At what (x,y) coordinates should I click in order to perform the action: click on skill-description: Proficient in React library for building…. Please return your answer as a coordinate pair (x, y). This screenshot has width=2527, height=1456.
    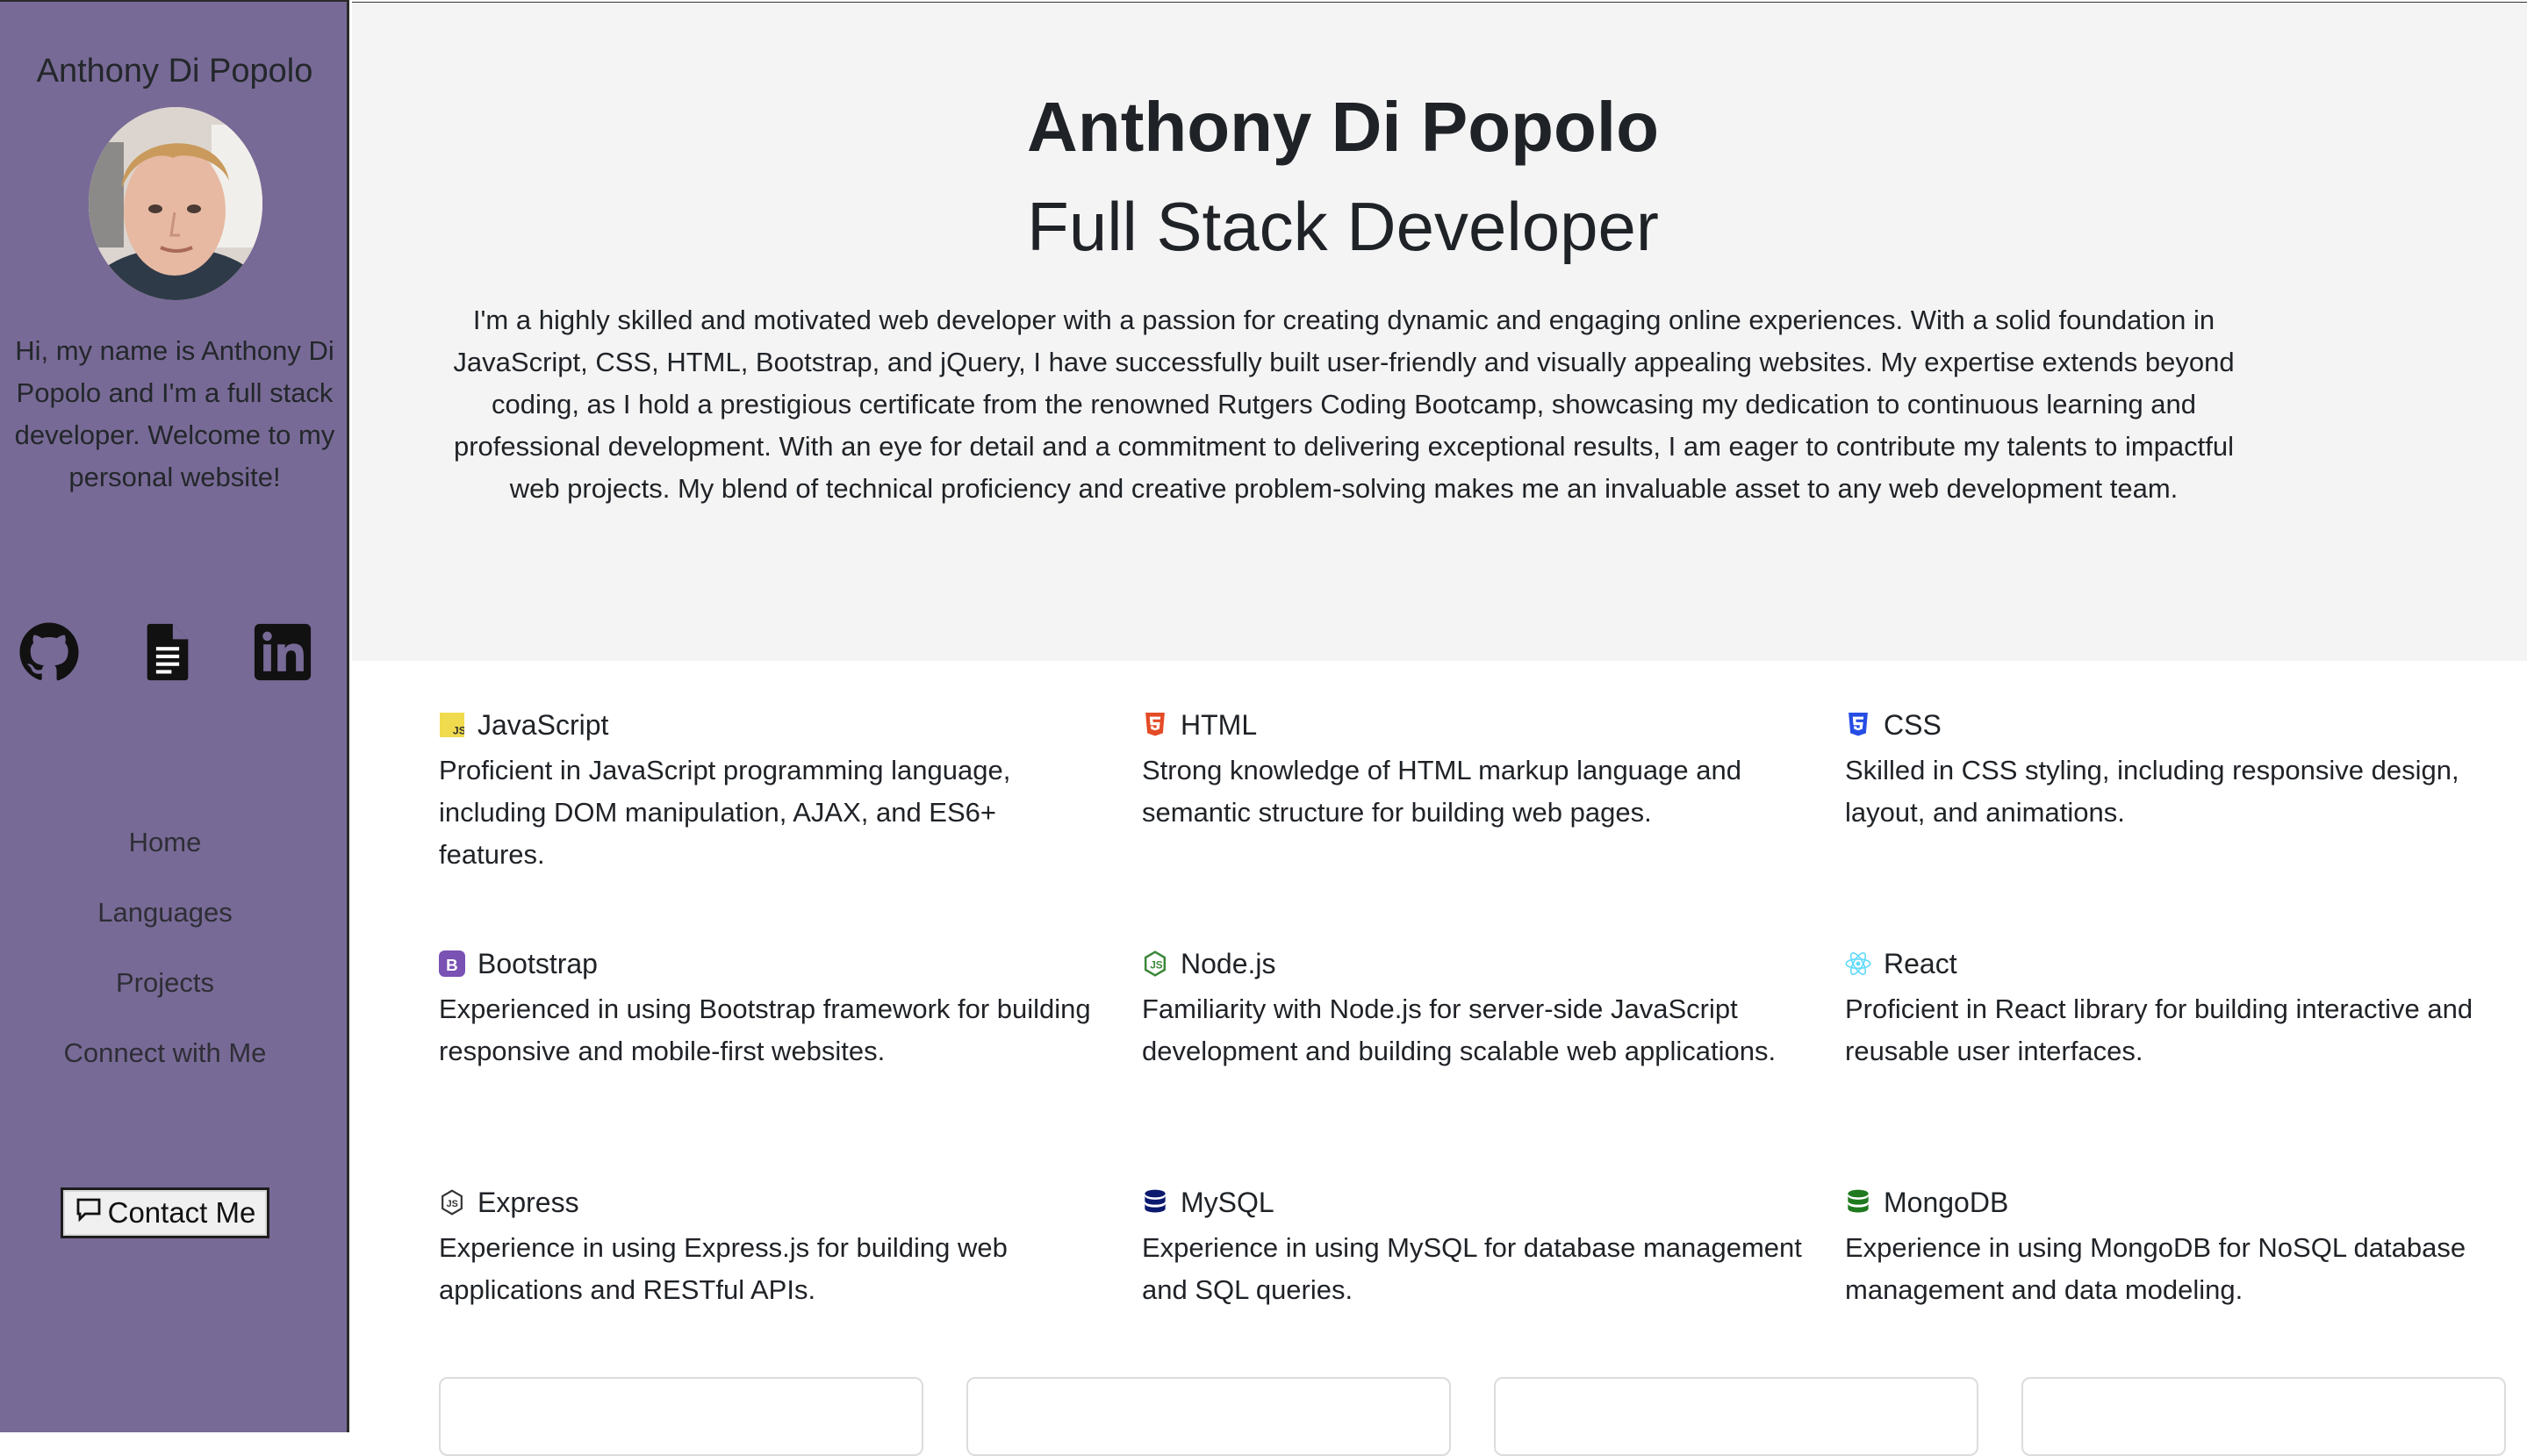
    Looking at the image, I should click on (2159, 1029).